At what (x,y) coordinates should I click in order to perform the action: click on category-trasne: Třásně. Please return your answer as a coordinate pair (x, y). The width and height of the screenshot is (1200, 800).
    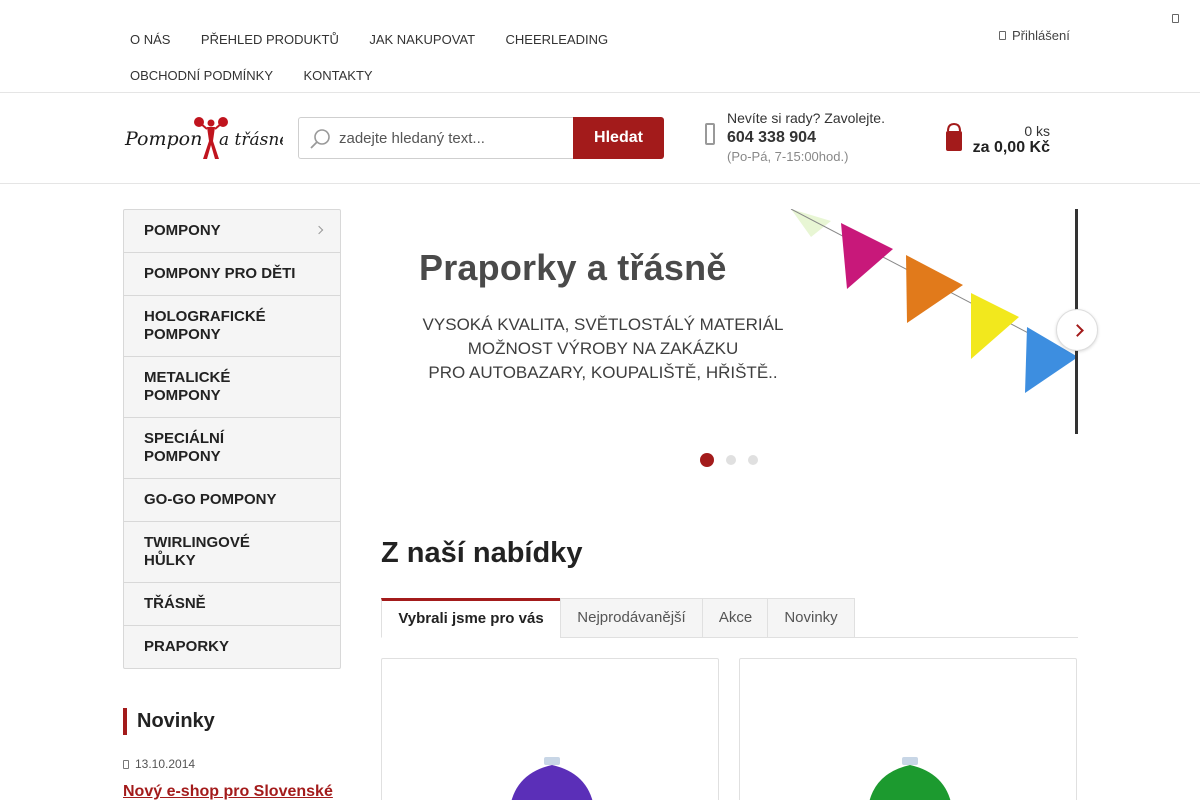
    Looking at the image, I should click on (232, 604).